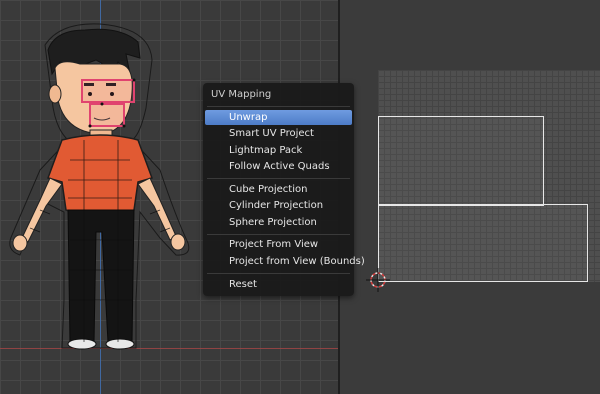  I want to click on menu-item-project-from-view-bounds: Project from View (Bounds), so click(285, 261).